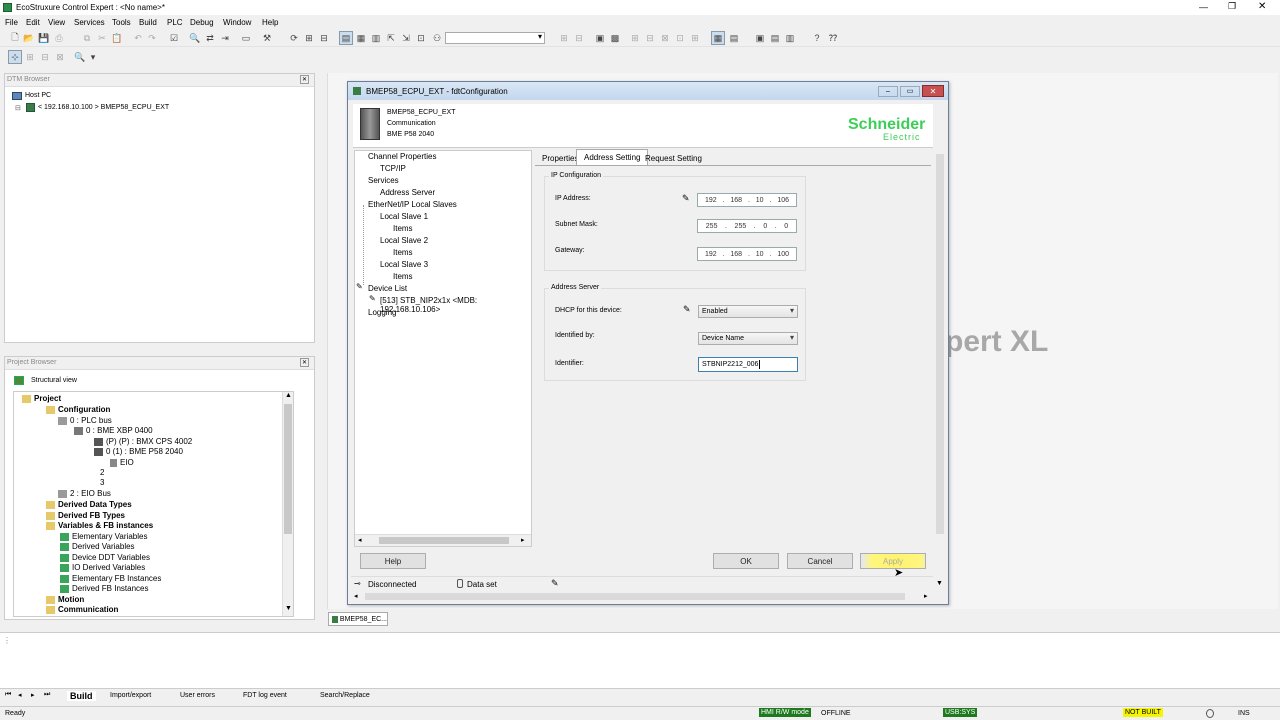  Describe the element at coordinates (1203, 7) in the screenshot. I see `minimize-icon: —` at that location.